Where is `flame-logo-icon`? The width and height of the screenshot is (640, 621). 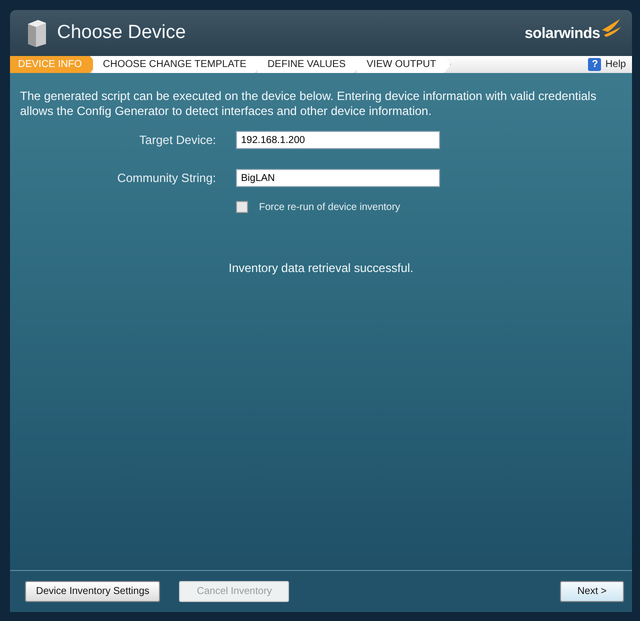 flame-logo-icon is located at coordinates (611, 28).